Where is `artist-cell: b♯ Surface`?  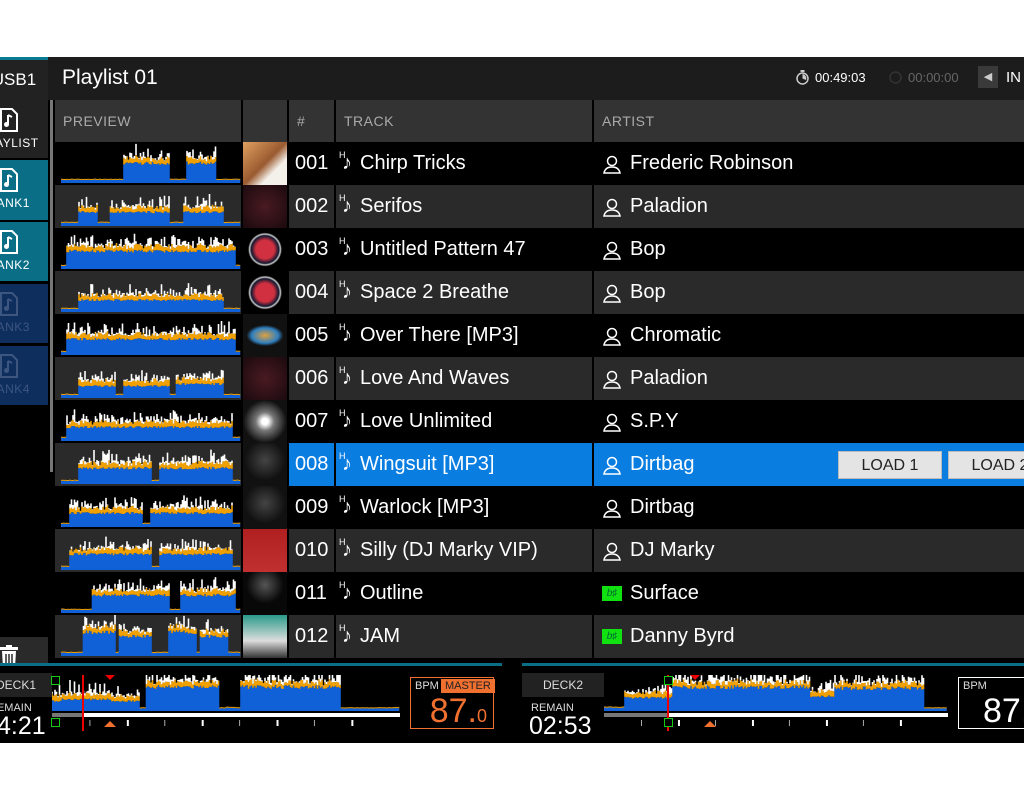 artist-cell: b♯ Surface is located at coordinates (809, 593).